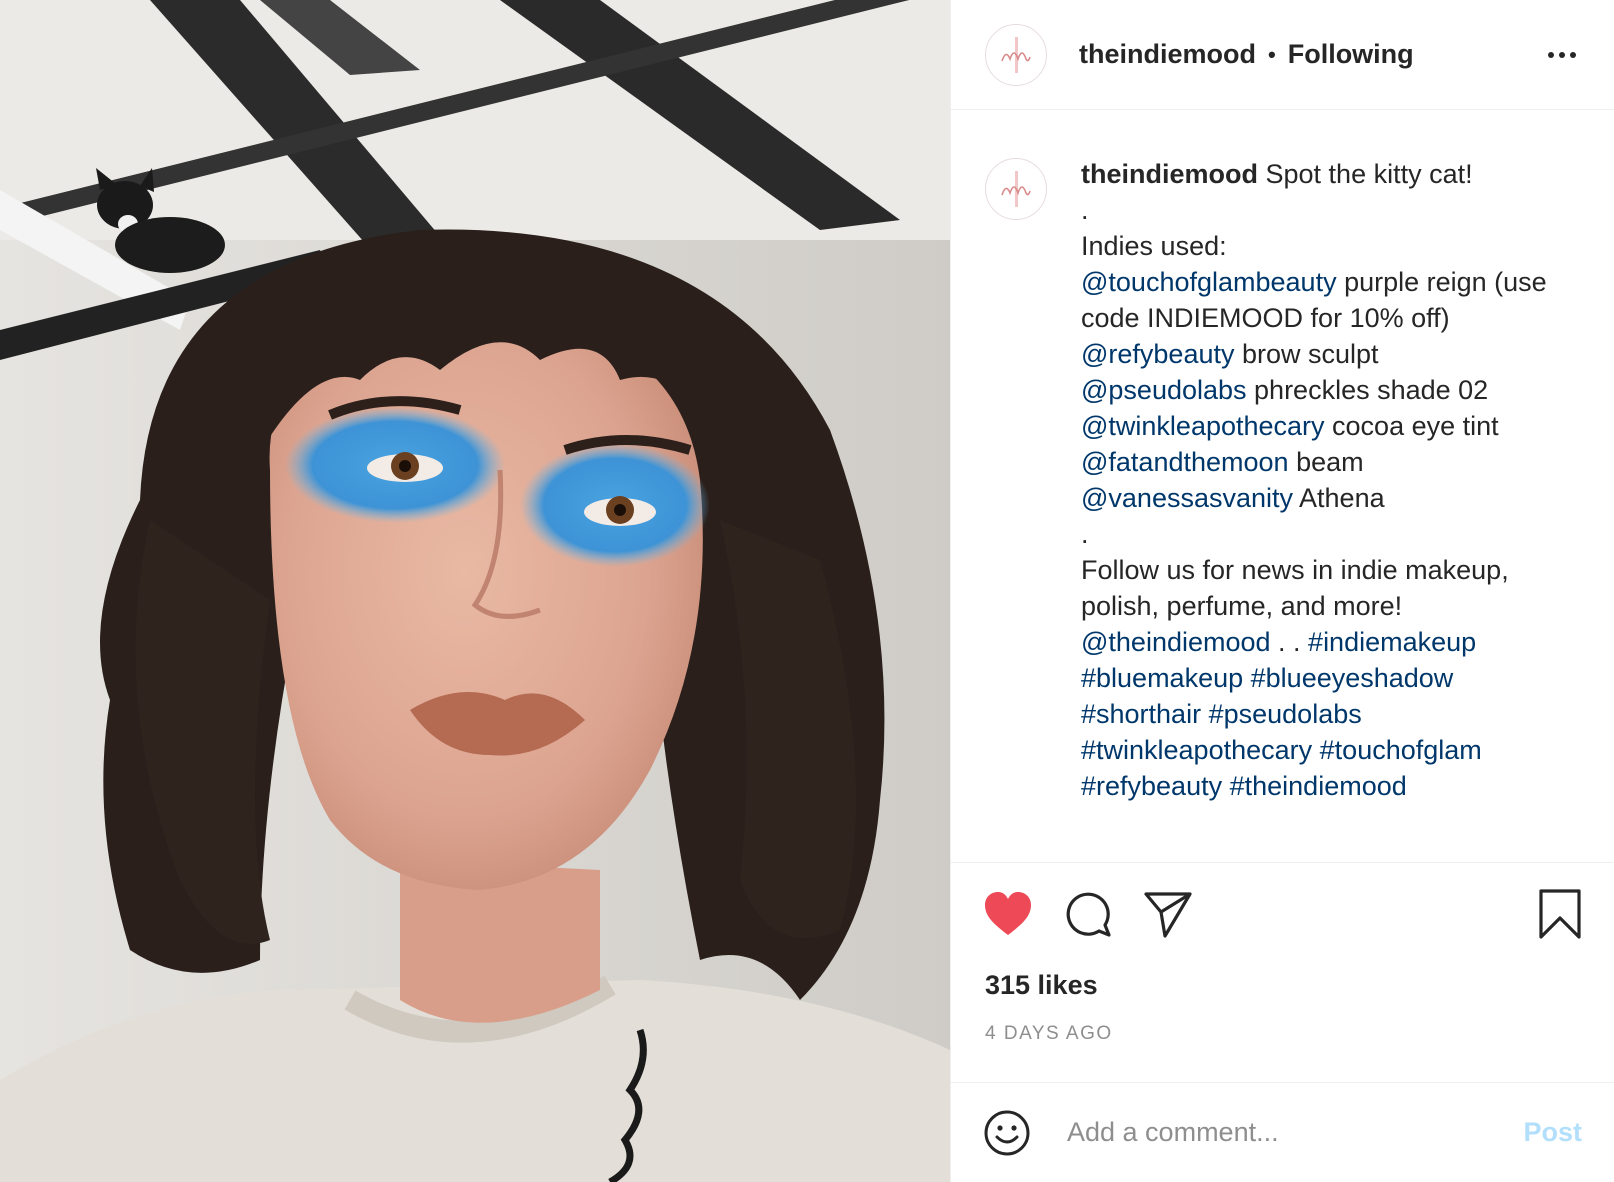 This screenshot has width=1614, height=1182. I want to click on hashtag-link: #blueeyeshadow, so click(1352, 678).